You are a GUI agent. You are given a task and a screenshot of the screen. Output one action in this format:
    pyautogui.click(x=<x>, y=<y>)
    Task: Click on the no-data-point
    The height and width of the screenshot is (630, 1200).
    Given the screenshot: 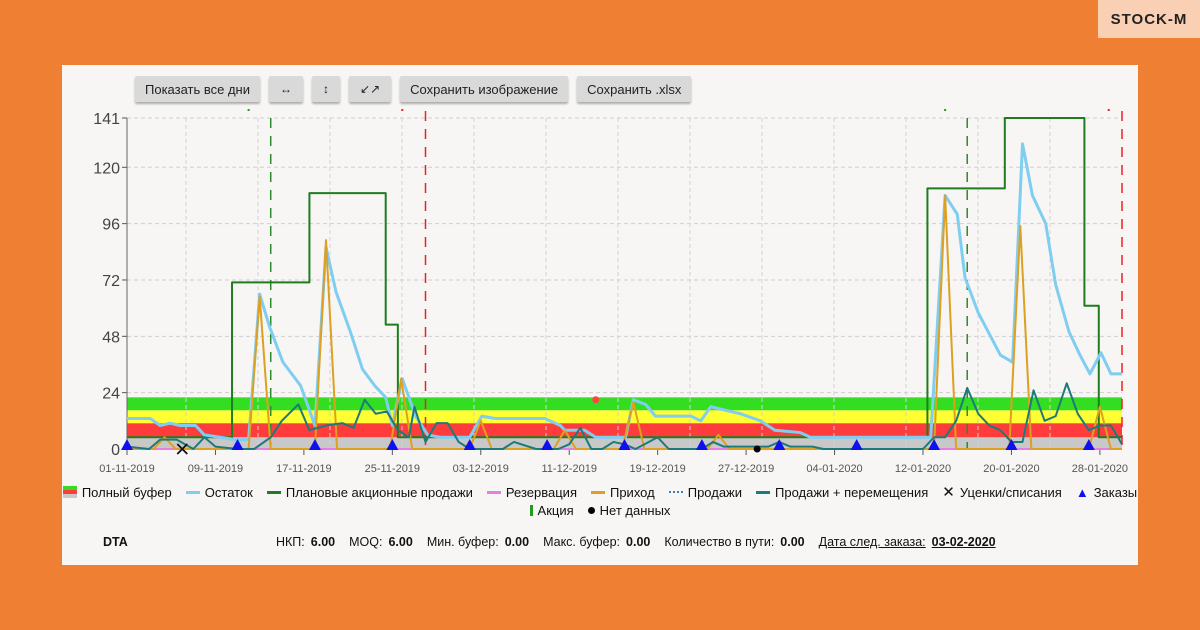 What is the action you would take?
    pyautogui.click(x=757, y=449)
    